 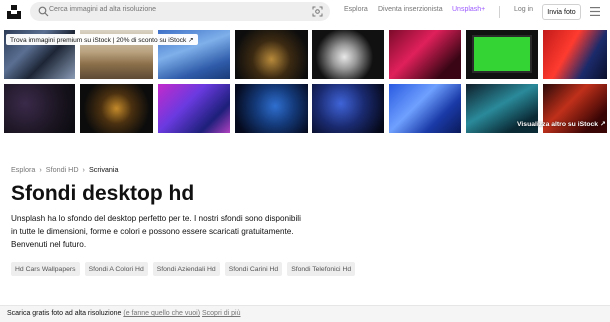 I want to click on hamburger-menu-icon, so click(x=595, y=11).